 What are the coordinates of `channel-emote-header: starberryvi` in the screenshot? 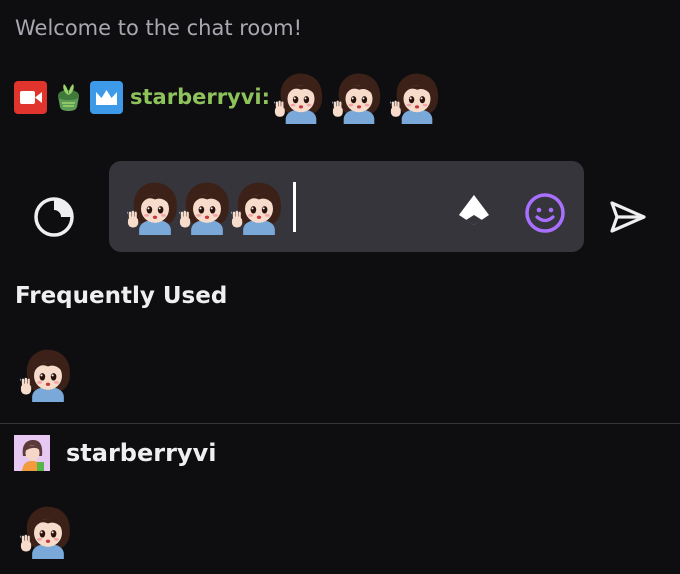 It's located at (115, 453).